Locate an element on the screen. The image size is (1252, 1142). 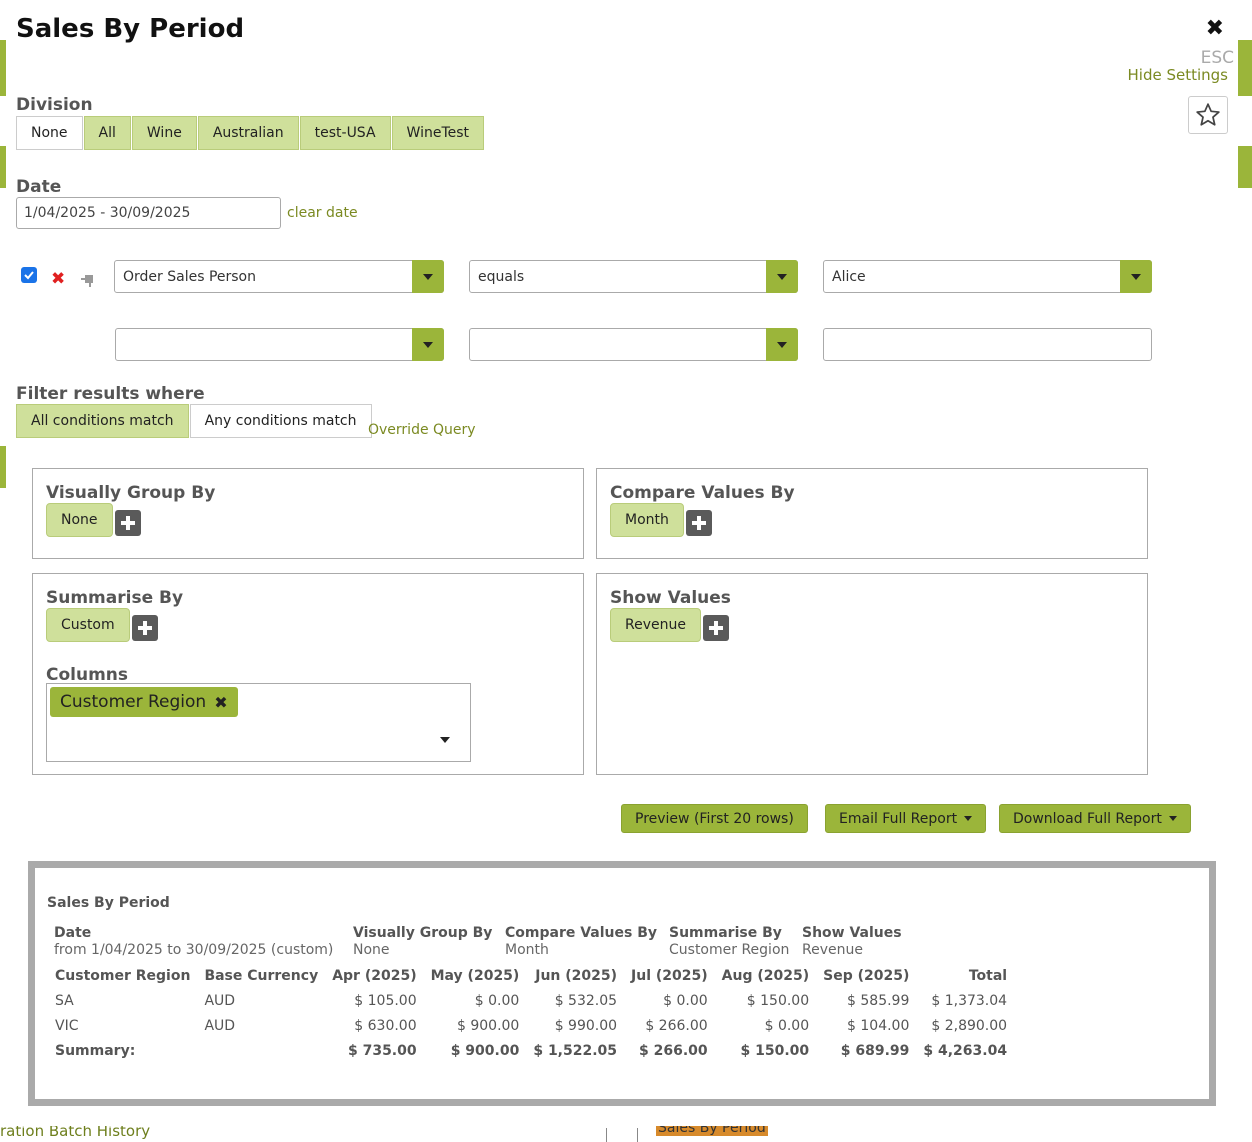
meta-compare: Compare Values By Month is located at coordinates (581, 942).